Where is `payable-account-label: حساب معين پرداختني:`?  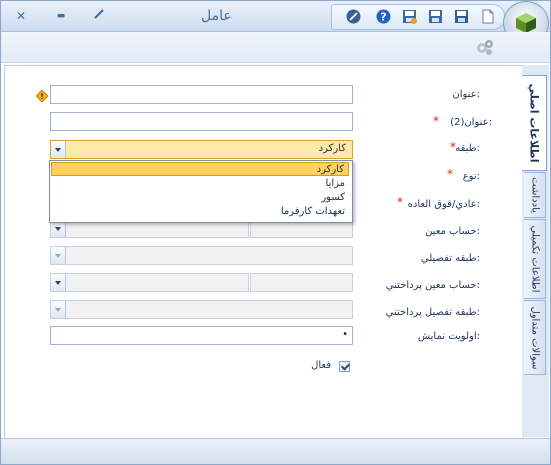 payable-account-label: حساب معين پرداختني: is located at coordinates (432, 285).